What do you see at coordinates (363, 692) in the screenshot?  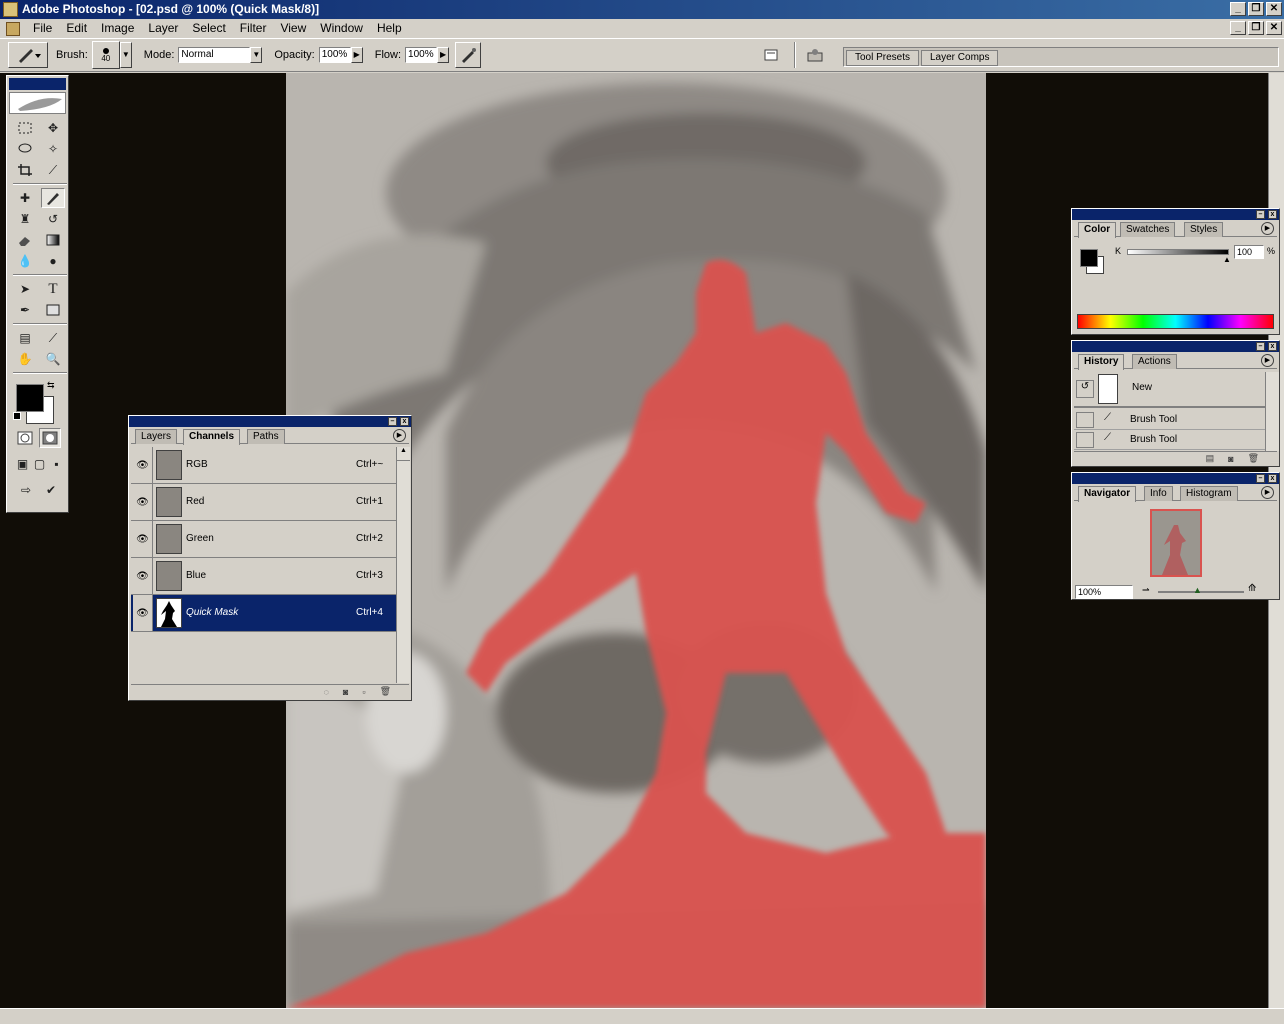 I see `new-channel-icon: ▫` at bounding box center [363, 692].